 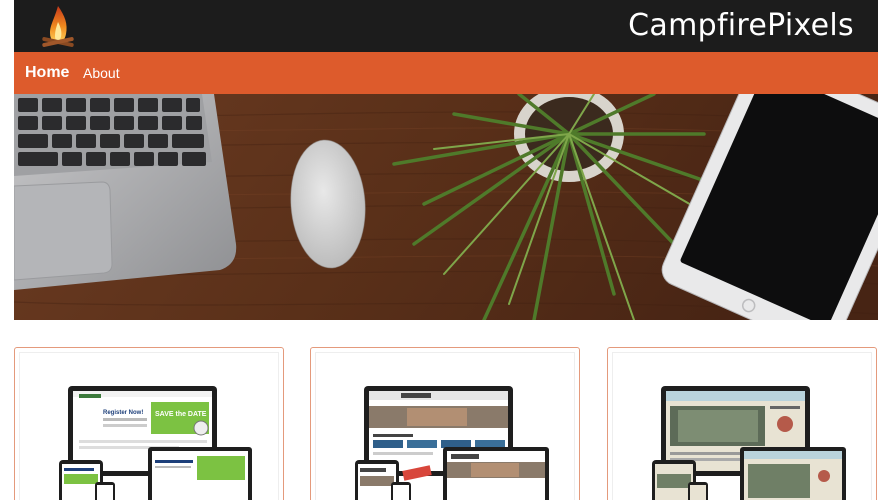 I want to click on main-nav: Home About, so click(x=446, y=73).